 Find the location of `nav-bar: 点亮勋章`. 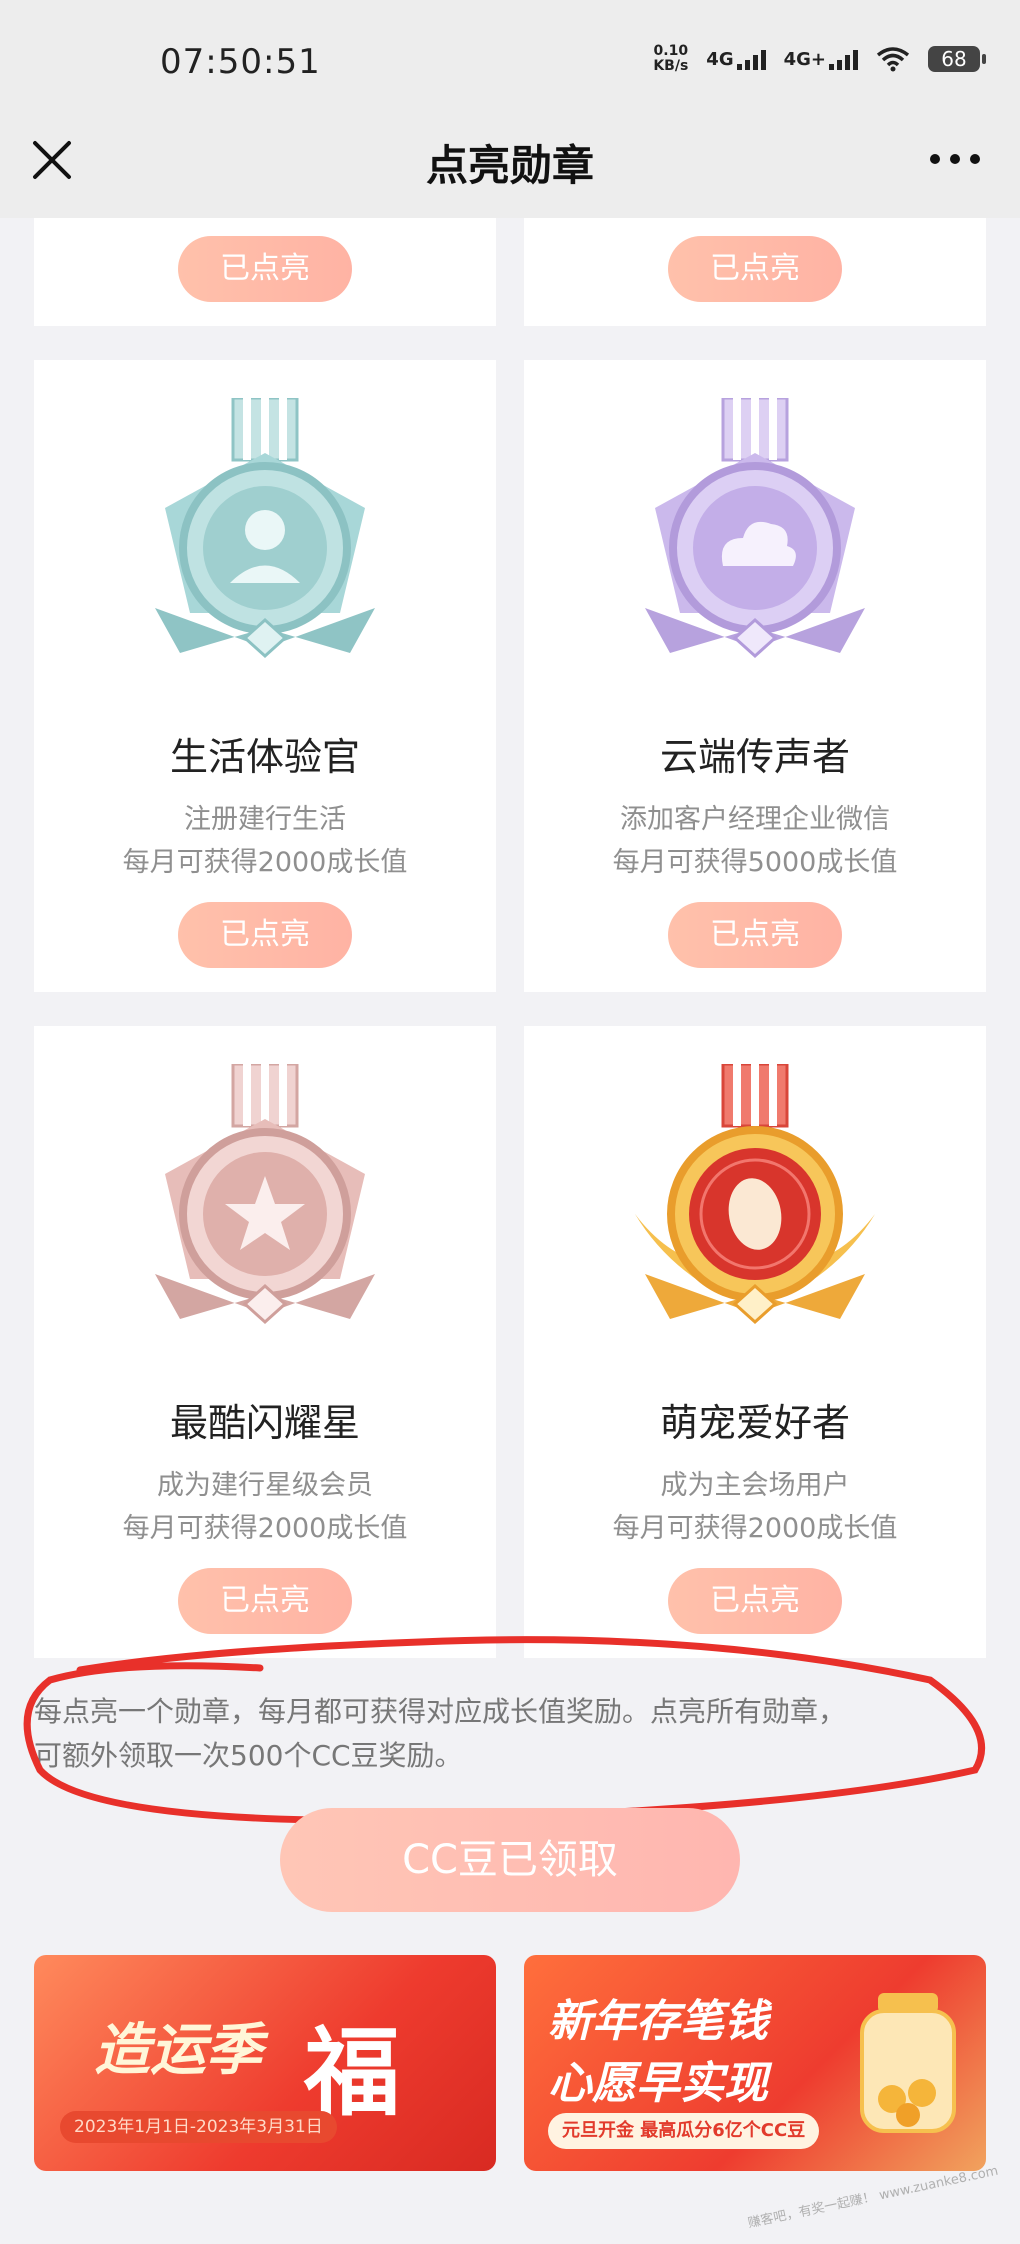

nav-bar: 点亮勋章 is located at coordinates (510, 164).